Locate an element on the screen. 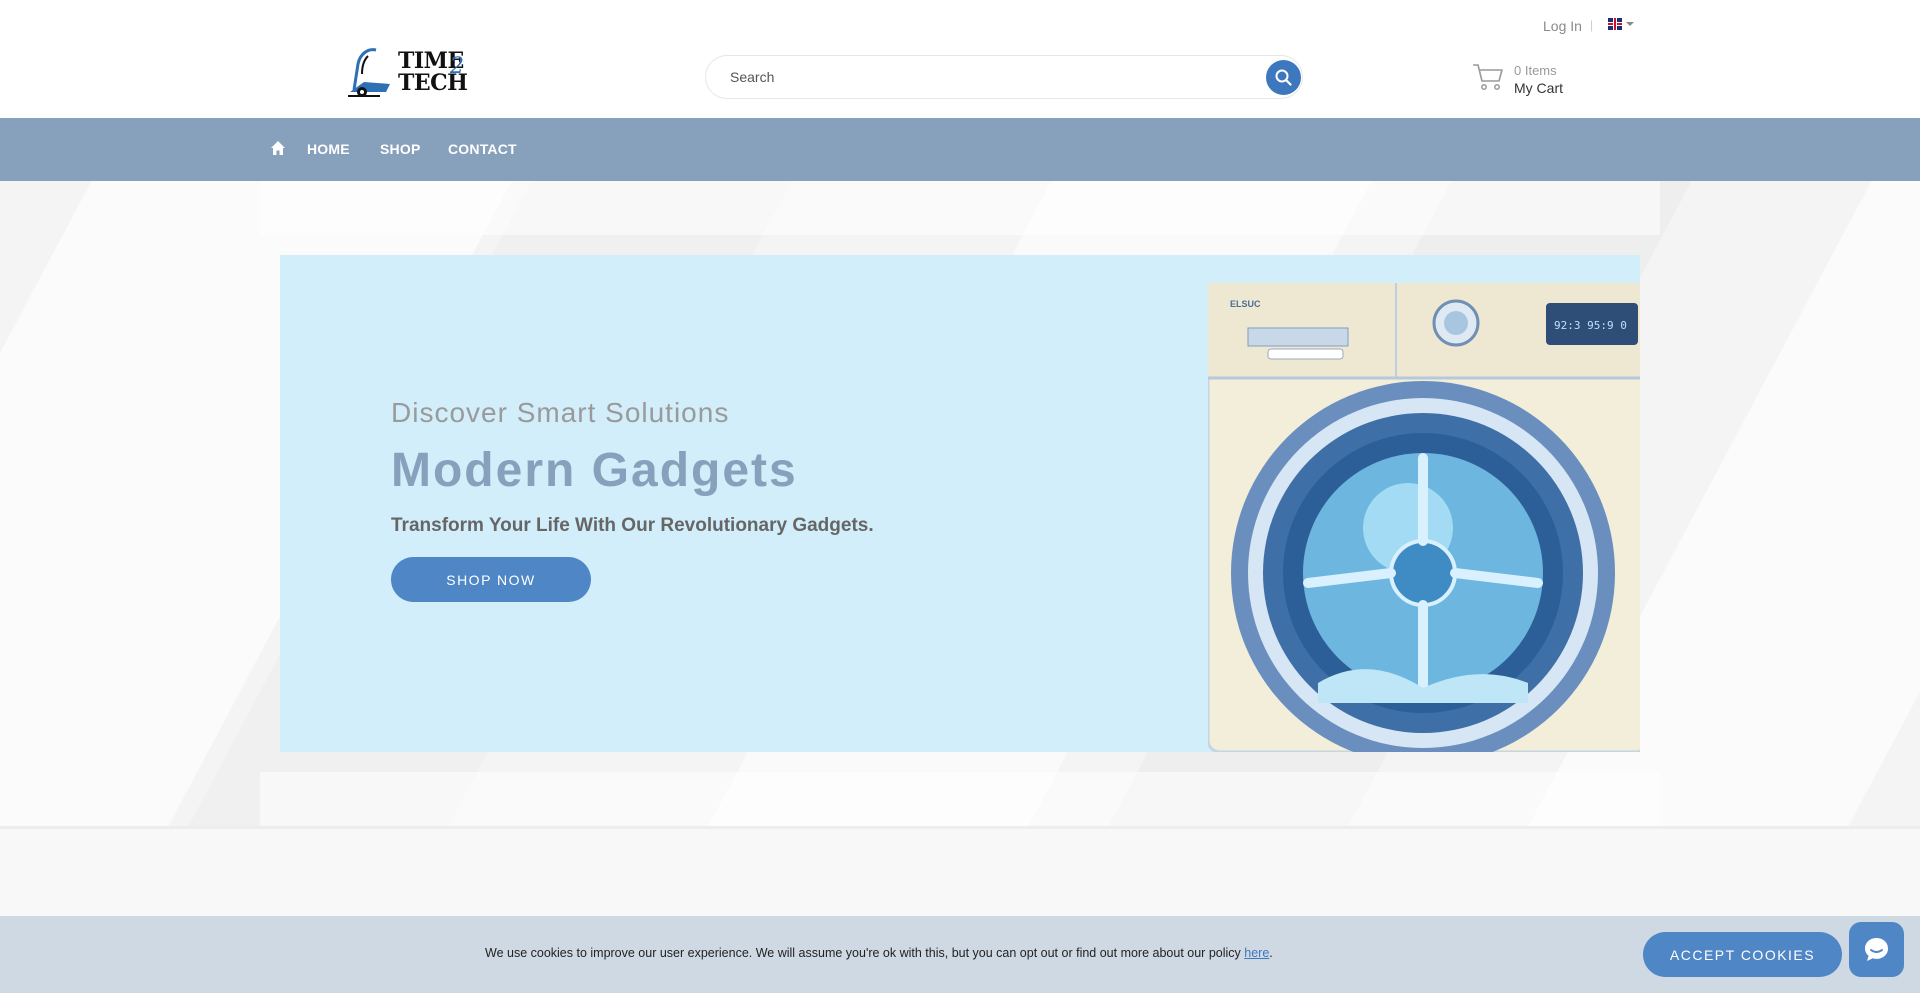 This screenshot has width=1920, height=993. chevron-down-icon is located at coordinates (1630, 24).